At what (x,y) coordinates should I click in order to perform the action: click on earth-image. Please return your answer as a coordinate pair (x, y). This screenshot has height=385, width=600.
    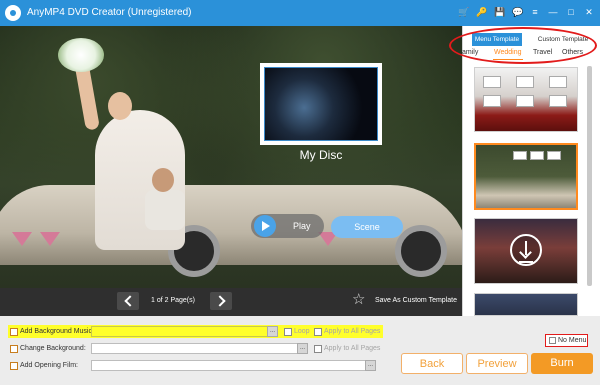
    Looking at the image, I should click on (321, 104).